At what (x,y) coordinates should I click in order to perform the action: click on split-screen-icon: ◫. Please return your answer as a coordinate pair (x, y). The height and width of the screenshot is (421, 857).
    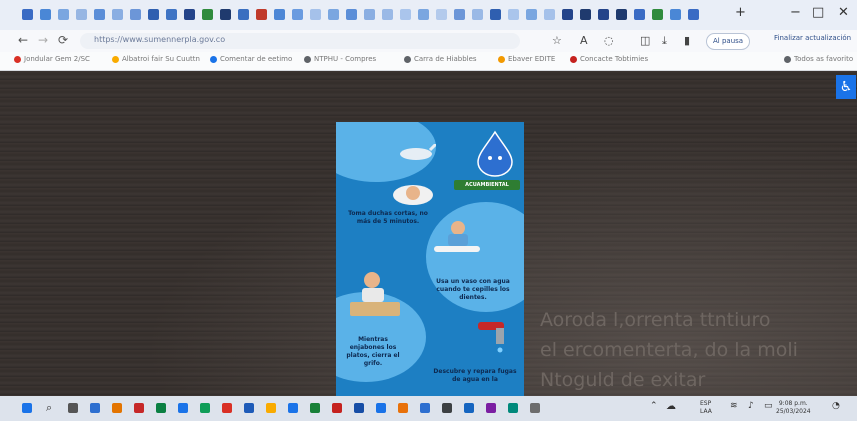
    Looking at the image, I should click on (645, 40).